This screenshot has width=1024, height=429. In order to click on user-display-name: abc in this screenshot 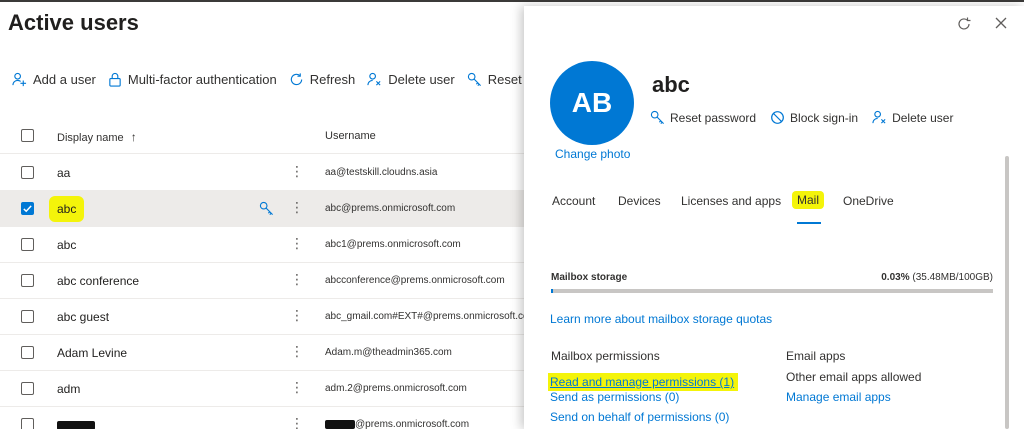, I will do `click(671, 84)`.